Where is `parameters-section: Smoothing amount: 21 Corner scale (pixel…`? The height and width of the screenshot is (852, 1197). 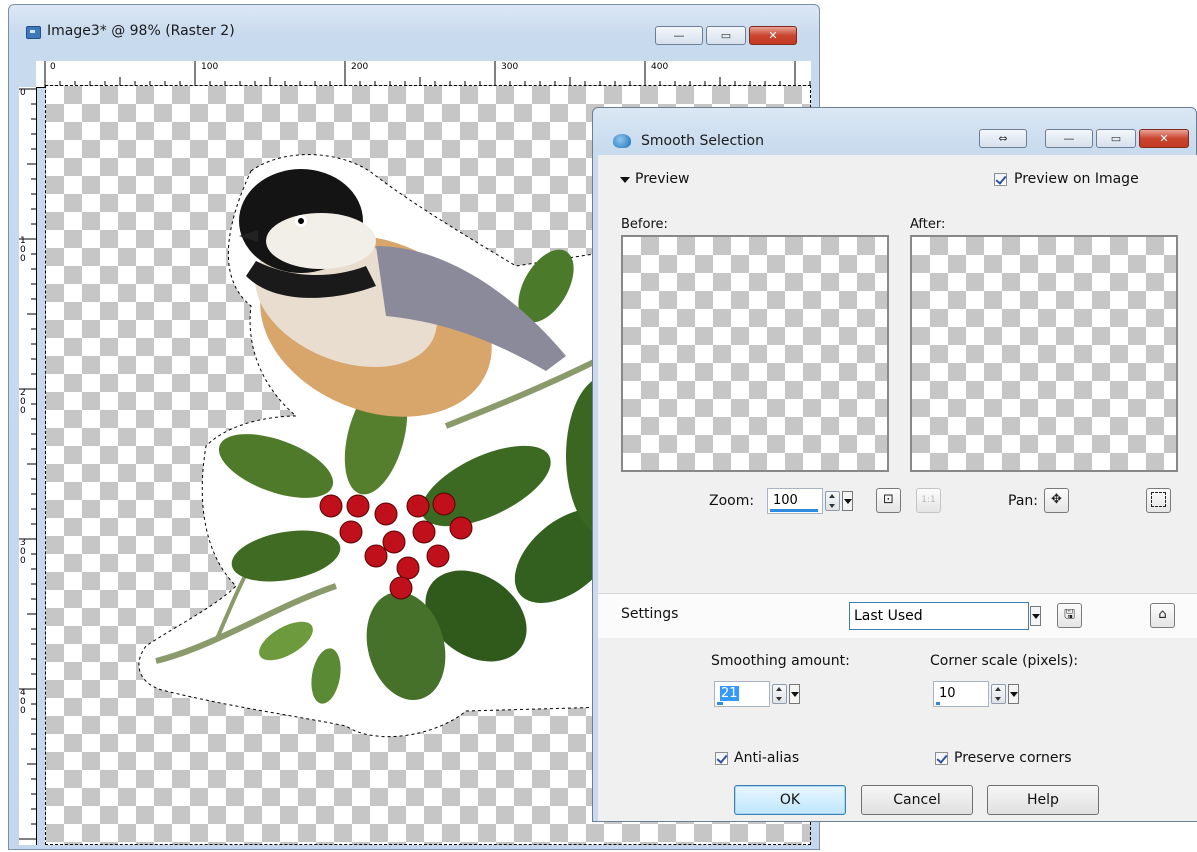 parameters-section: Smoothing amount: 21 Corner scale (pixel… is located at coordinates (897, 729).